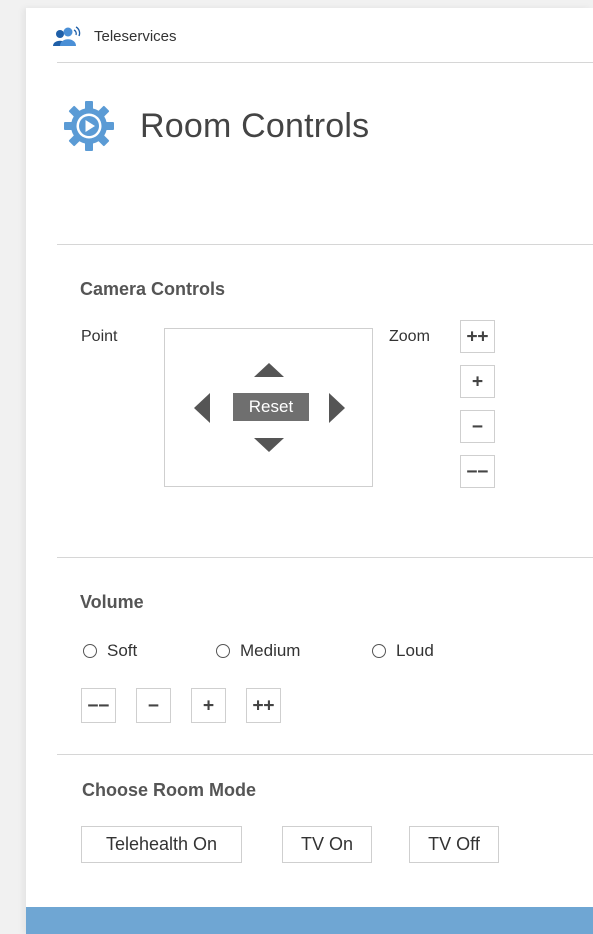 This screenshot has height=934, width=593. What do you see at coordinates (153, 289) in the screenshot?
I see `camera-controls-title: Camera Controls` at bounding box center [153, 289].